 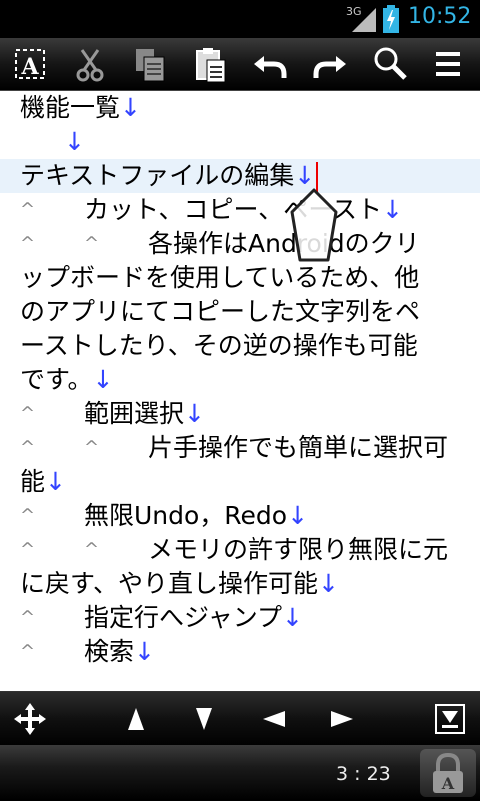 What do you see at coordinates (204, 719) in the screenshot?
I see `down-arrow-icon` at bounding box center [204, 719].